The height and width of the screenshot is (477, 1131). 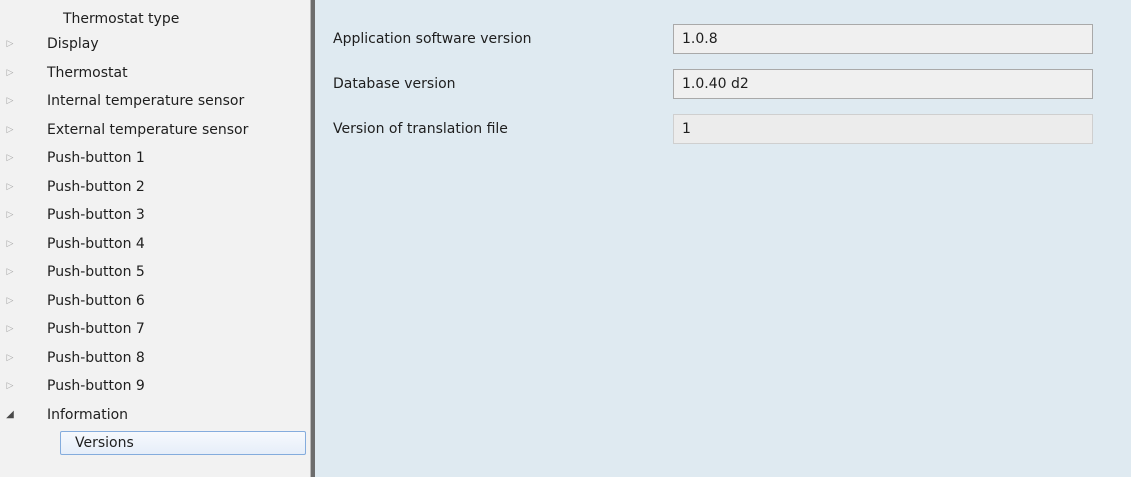 What do you see at coordinates (155, 301) in the screenshot?
I see `tree-item-push-button-6: ▷ Push-button 6` at bounding box center [155, 301].